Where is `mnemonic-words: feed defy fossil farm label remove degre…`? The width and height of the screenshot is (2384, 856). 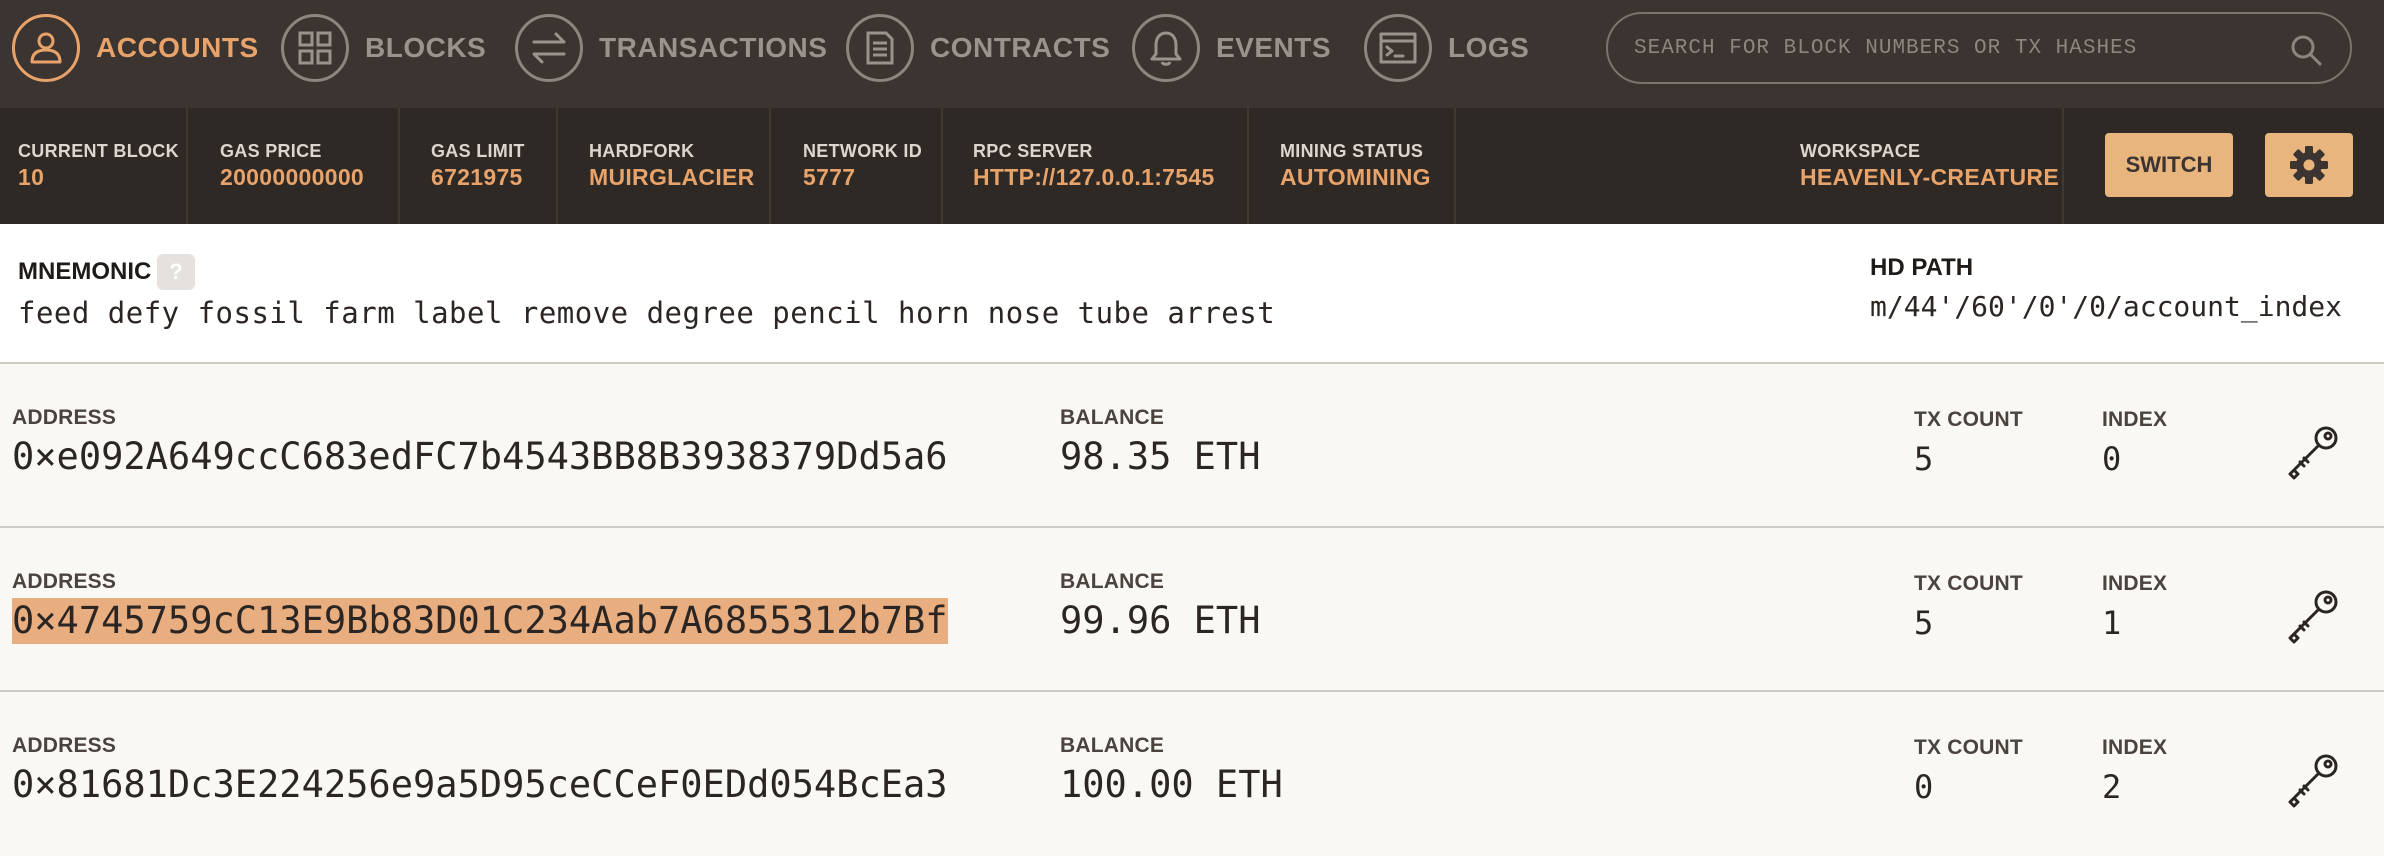 mnemonic-words: feed defy fossil farm label remove degre… is located at coordinates (647, 313).